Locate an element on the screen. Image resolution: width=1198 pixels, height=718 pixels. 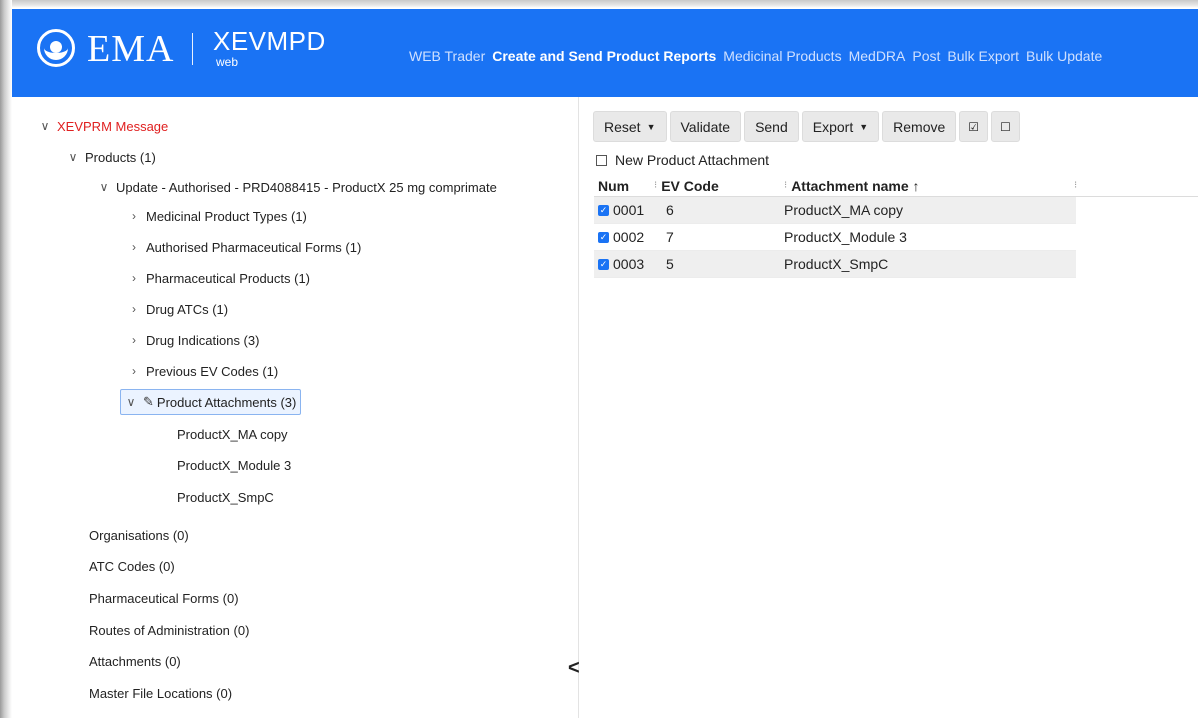
tree-node-products: ∨ Products (1) is located at coordinates (110, 157).